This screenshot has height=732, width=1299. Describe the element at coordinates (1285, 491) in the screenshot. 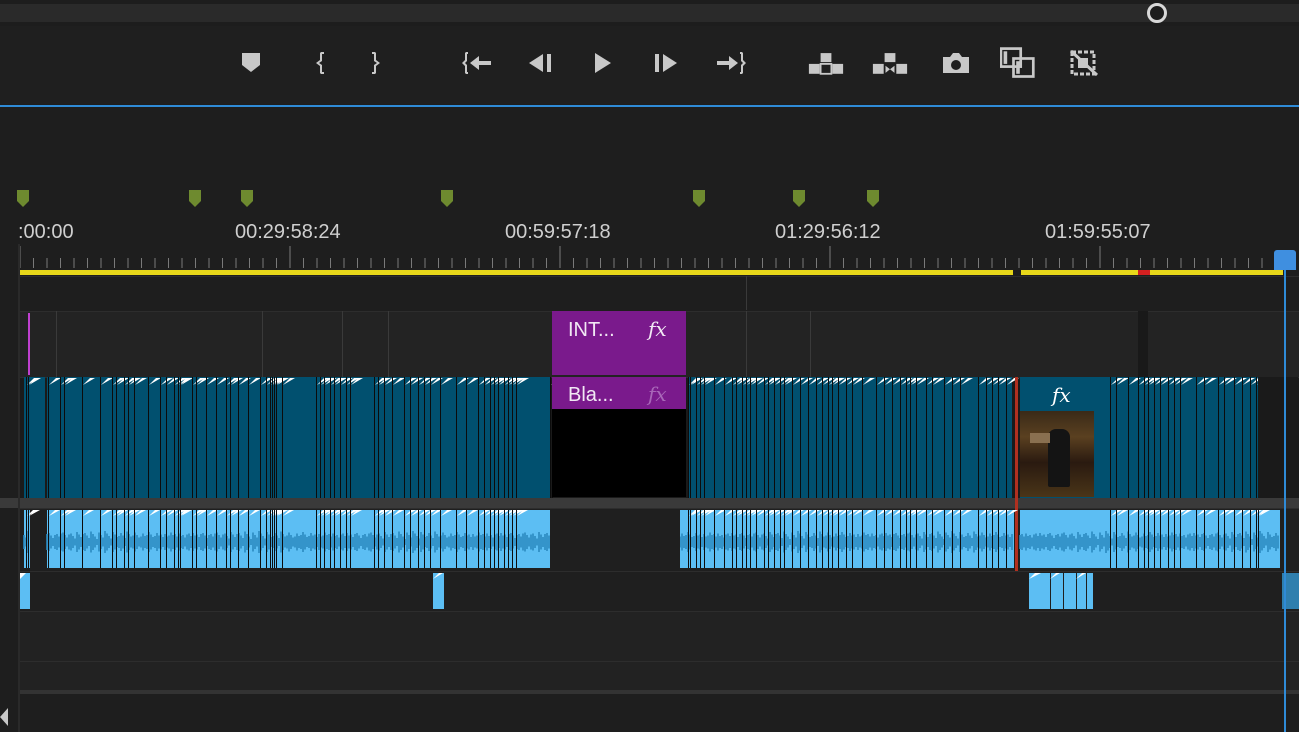

I see `playhead-line` at that location.